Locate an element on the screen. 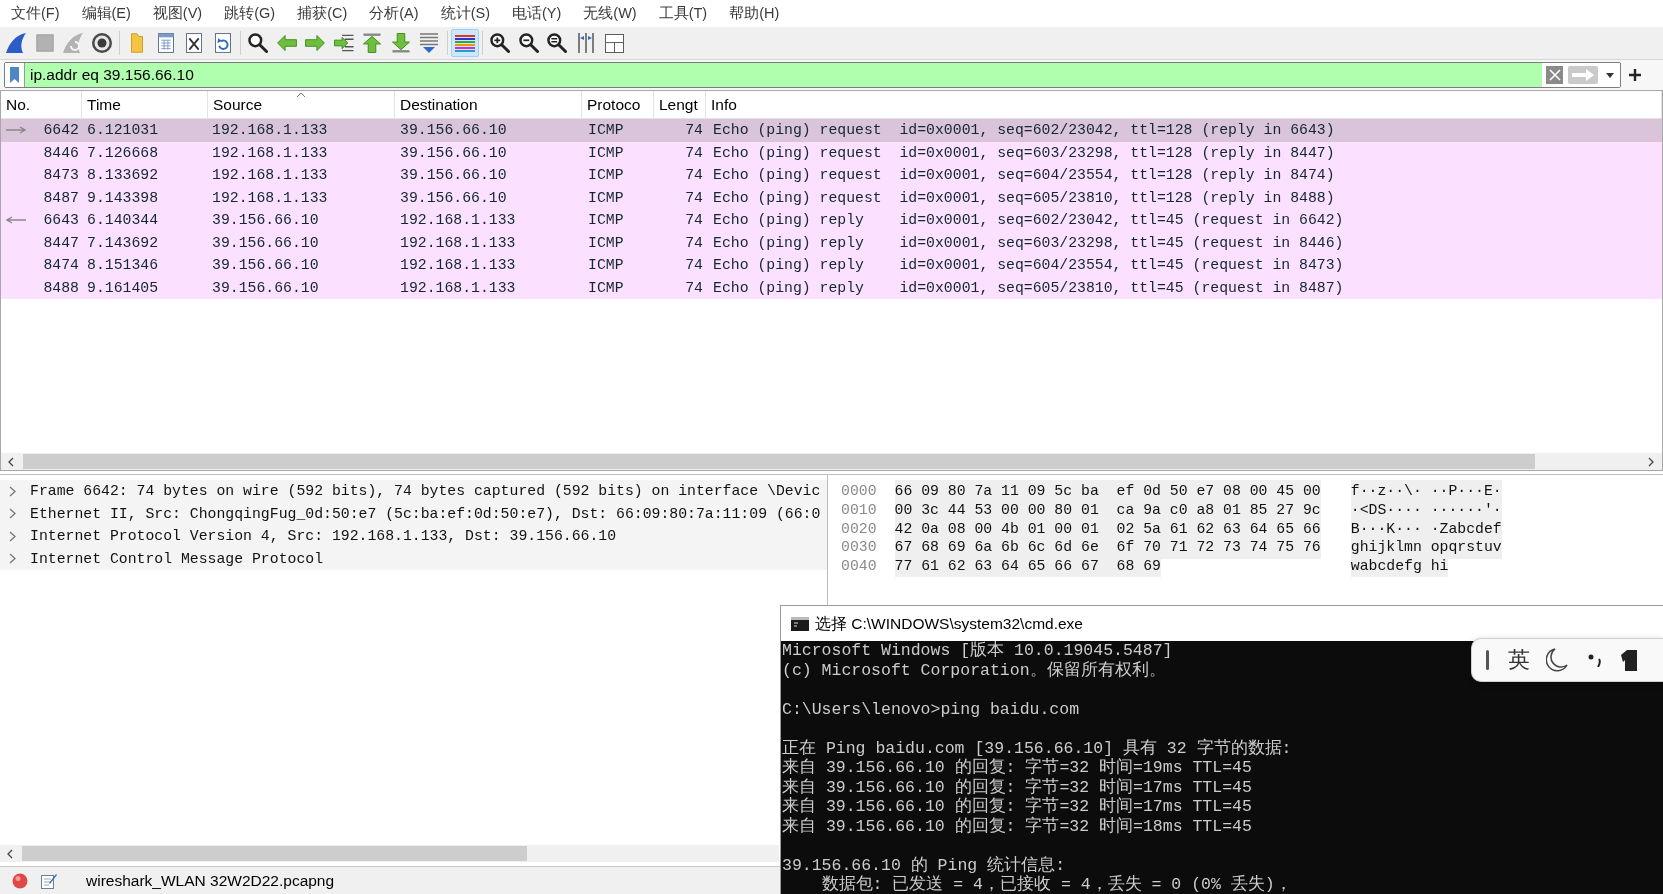 The image size is (1663, 894). menu-item: 跳转(G) is located at coordinates (250, 13).